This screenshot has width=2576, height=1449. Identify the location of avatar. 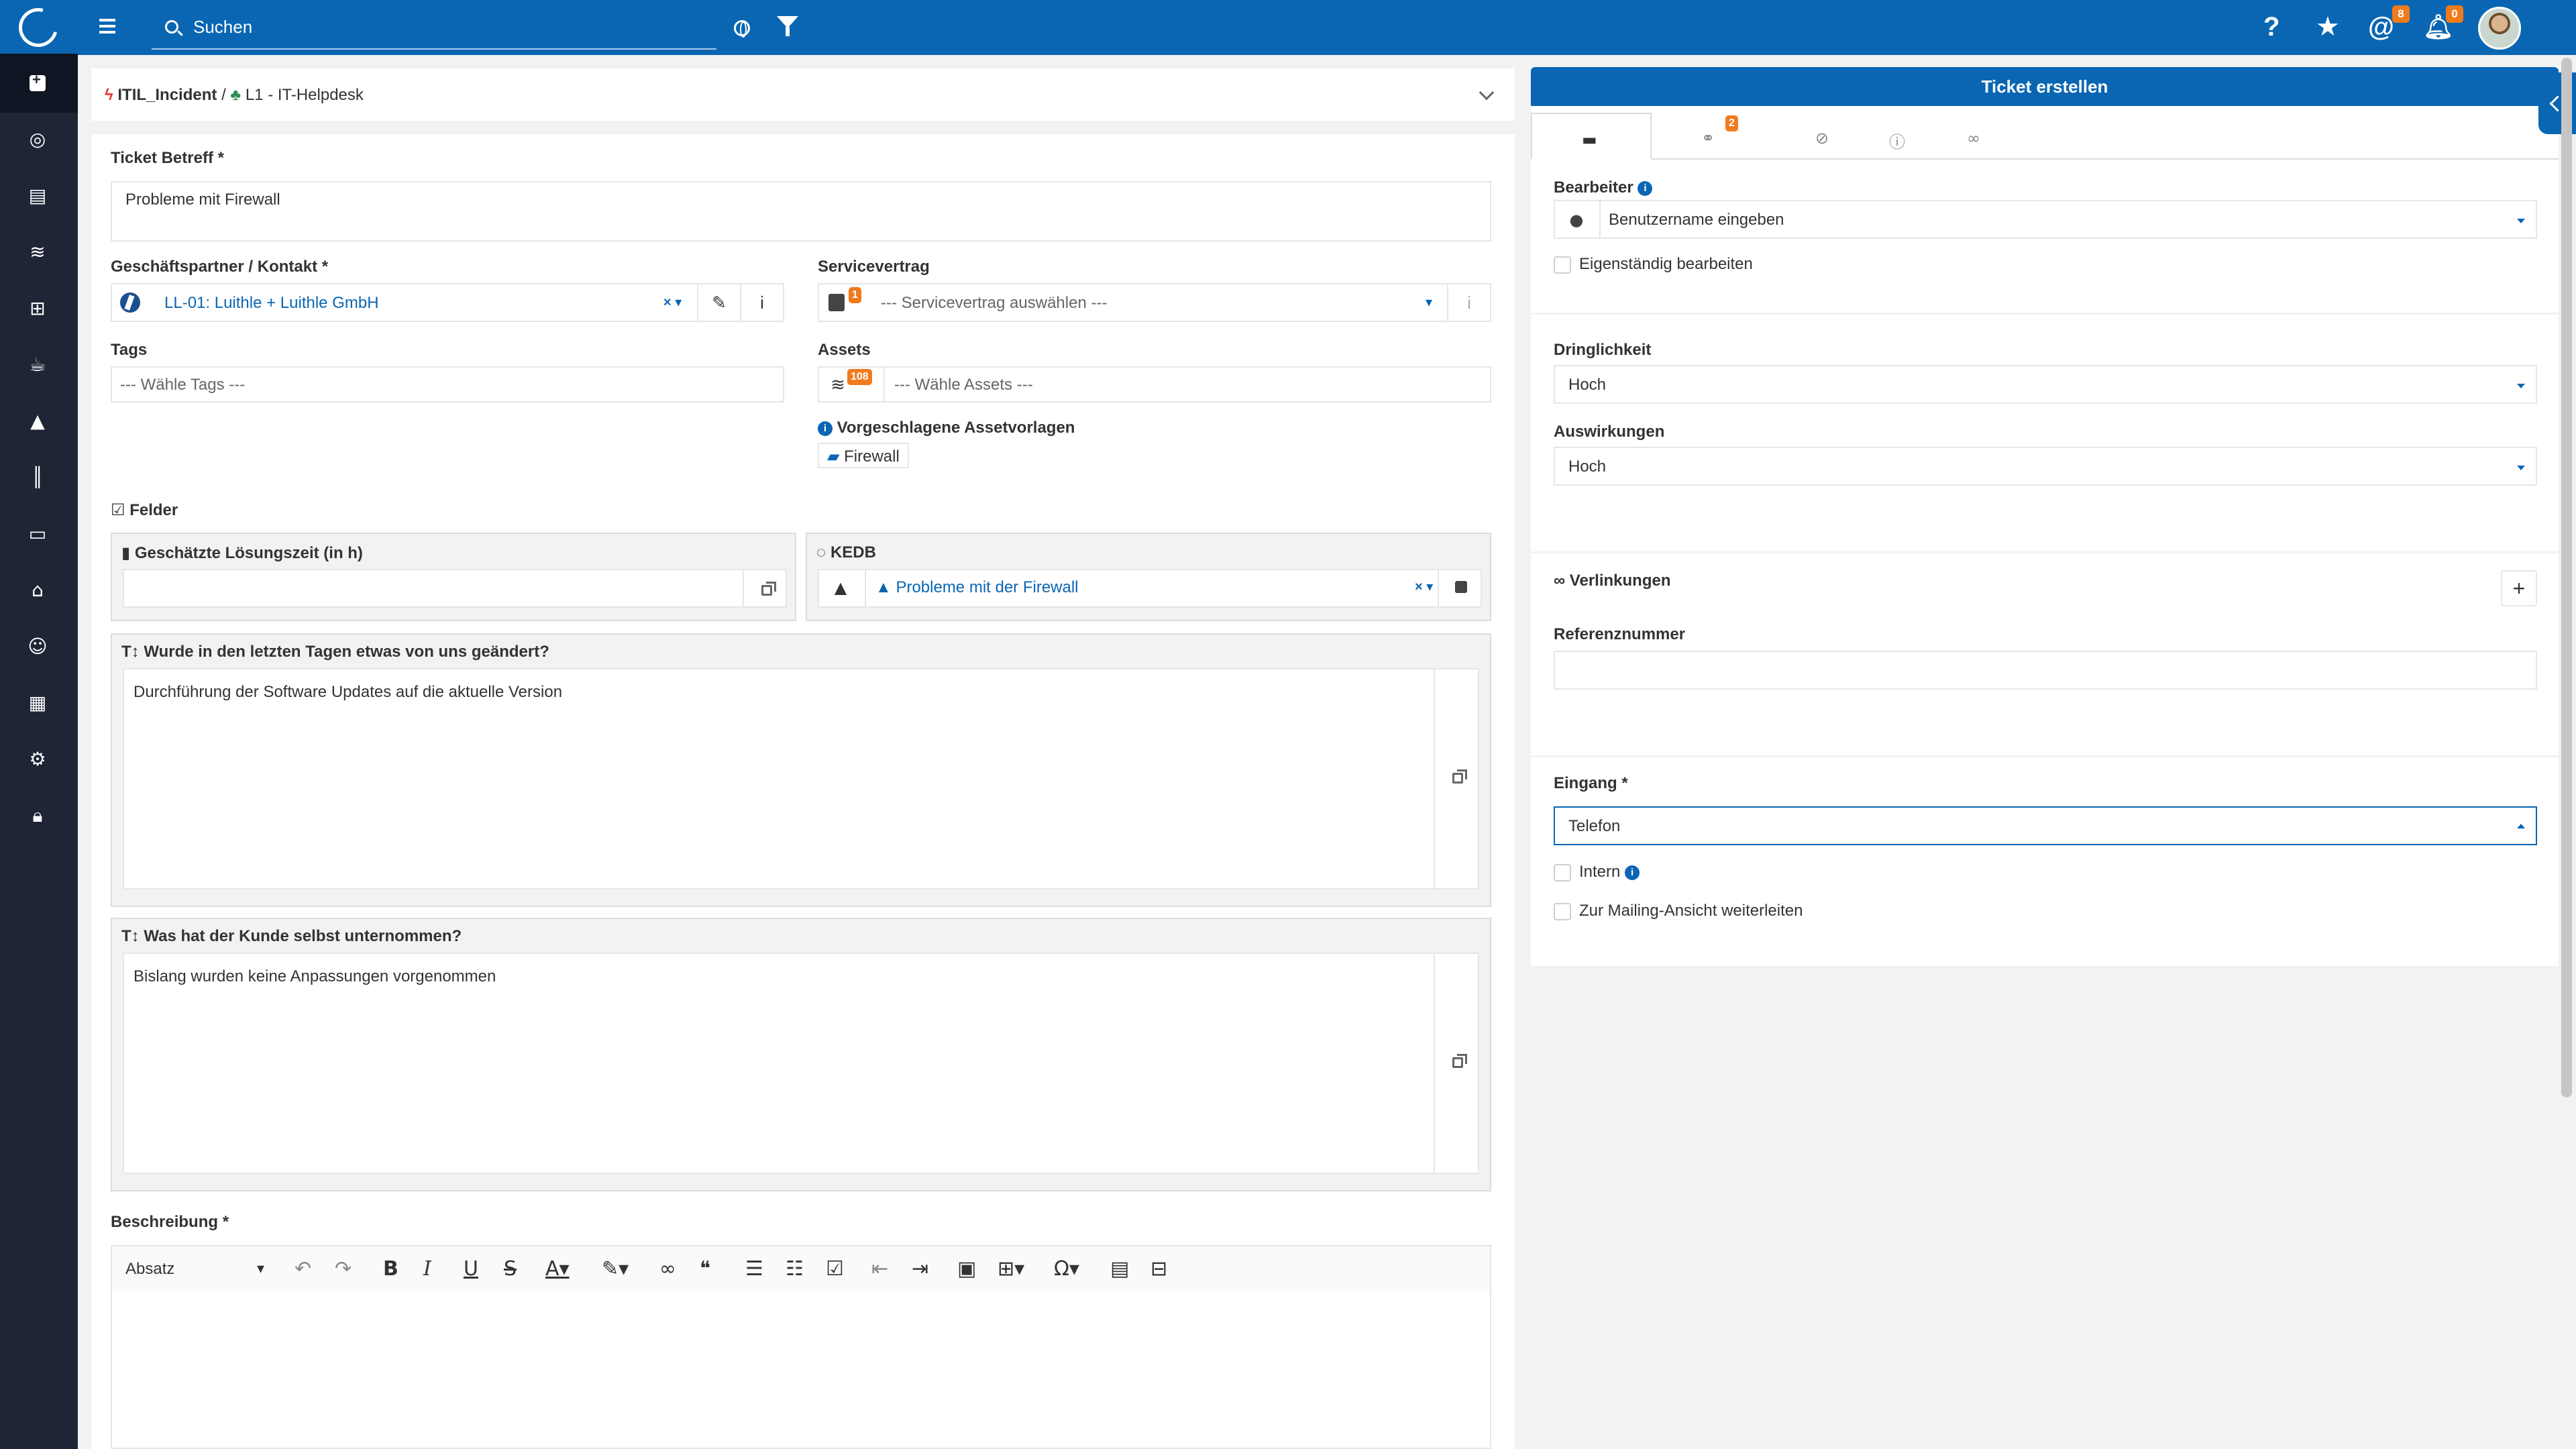
(2499, 28).